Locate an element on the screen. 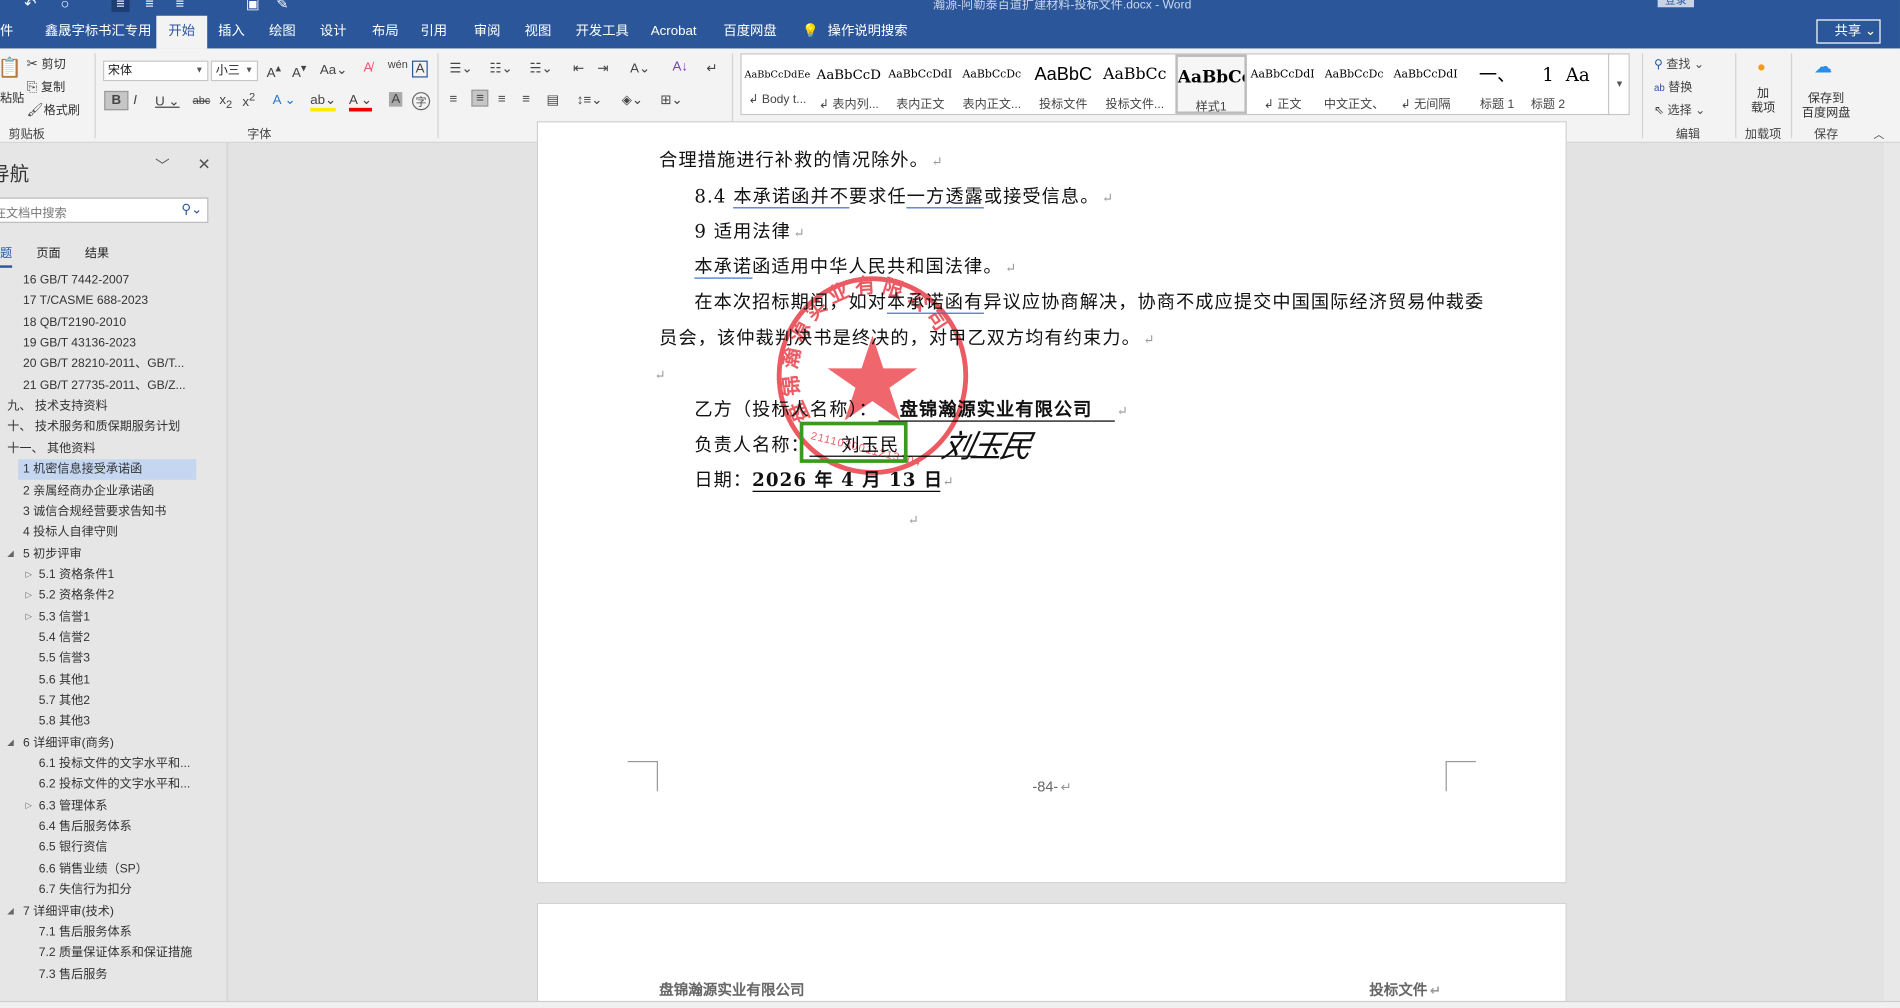  enclose-character-icon: 字 is located at coordinates (421, 101).